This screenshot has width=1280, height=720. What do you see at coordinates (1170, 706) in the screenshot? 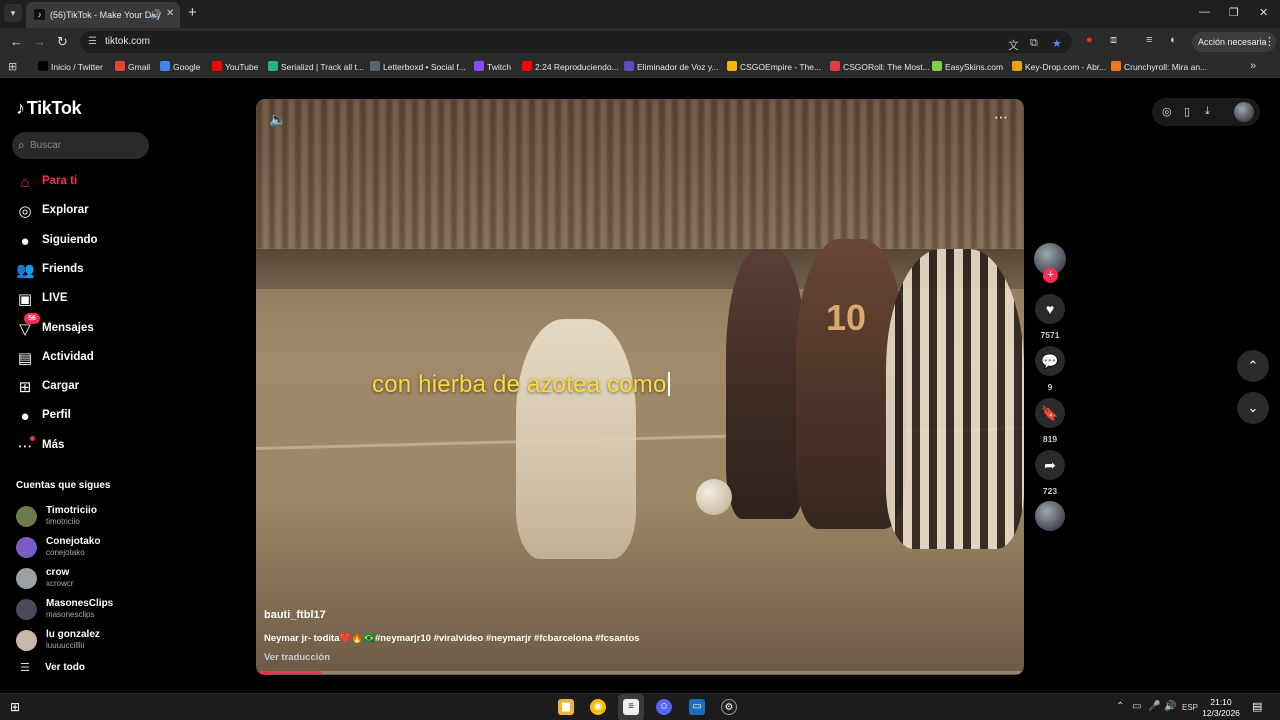
I see `volume-tray-icon: 🔊` at bounding box center [1170, 706].